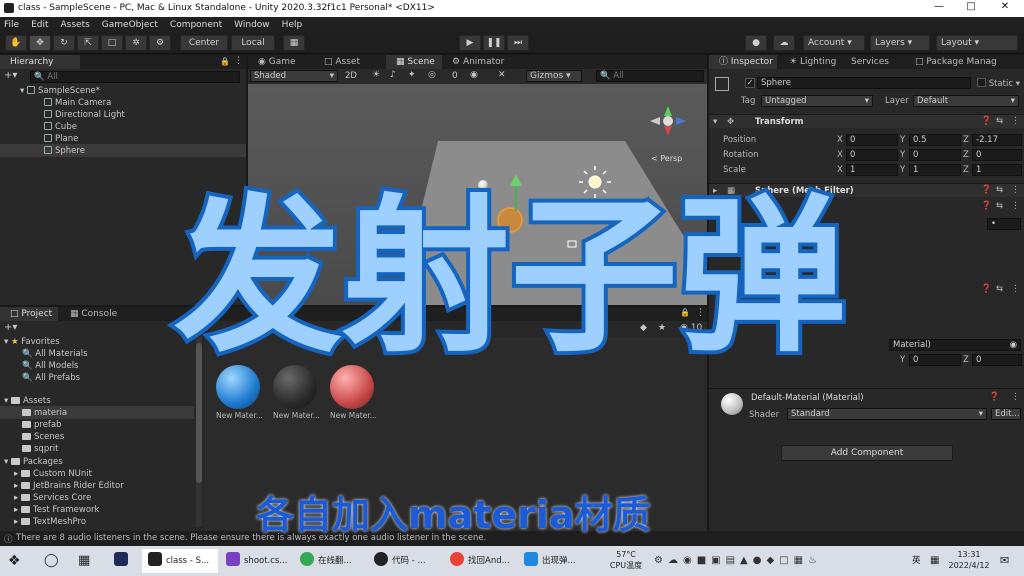 Image resolution: width=1024 pixels, height=576 pixels. What do you see at coordinates (204, 43) in the screenshot?
I see `pivot-center-button: Center` at bounding box center [204, 43].